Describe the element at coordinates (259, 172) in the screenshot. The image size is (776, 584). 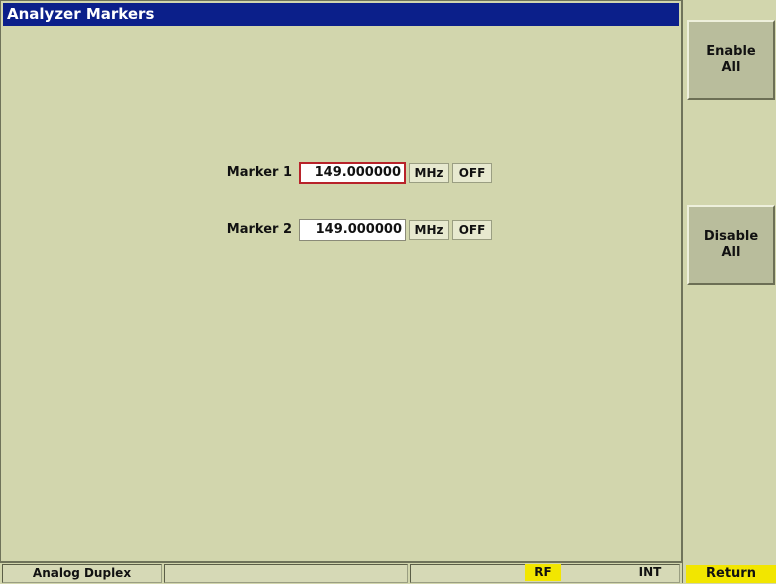
I see `marker-1-label: Marker 1` at that location.